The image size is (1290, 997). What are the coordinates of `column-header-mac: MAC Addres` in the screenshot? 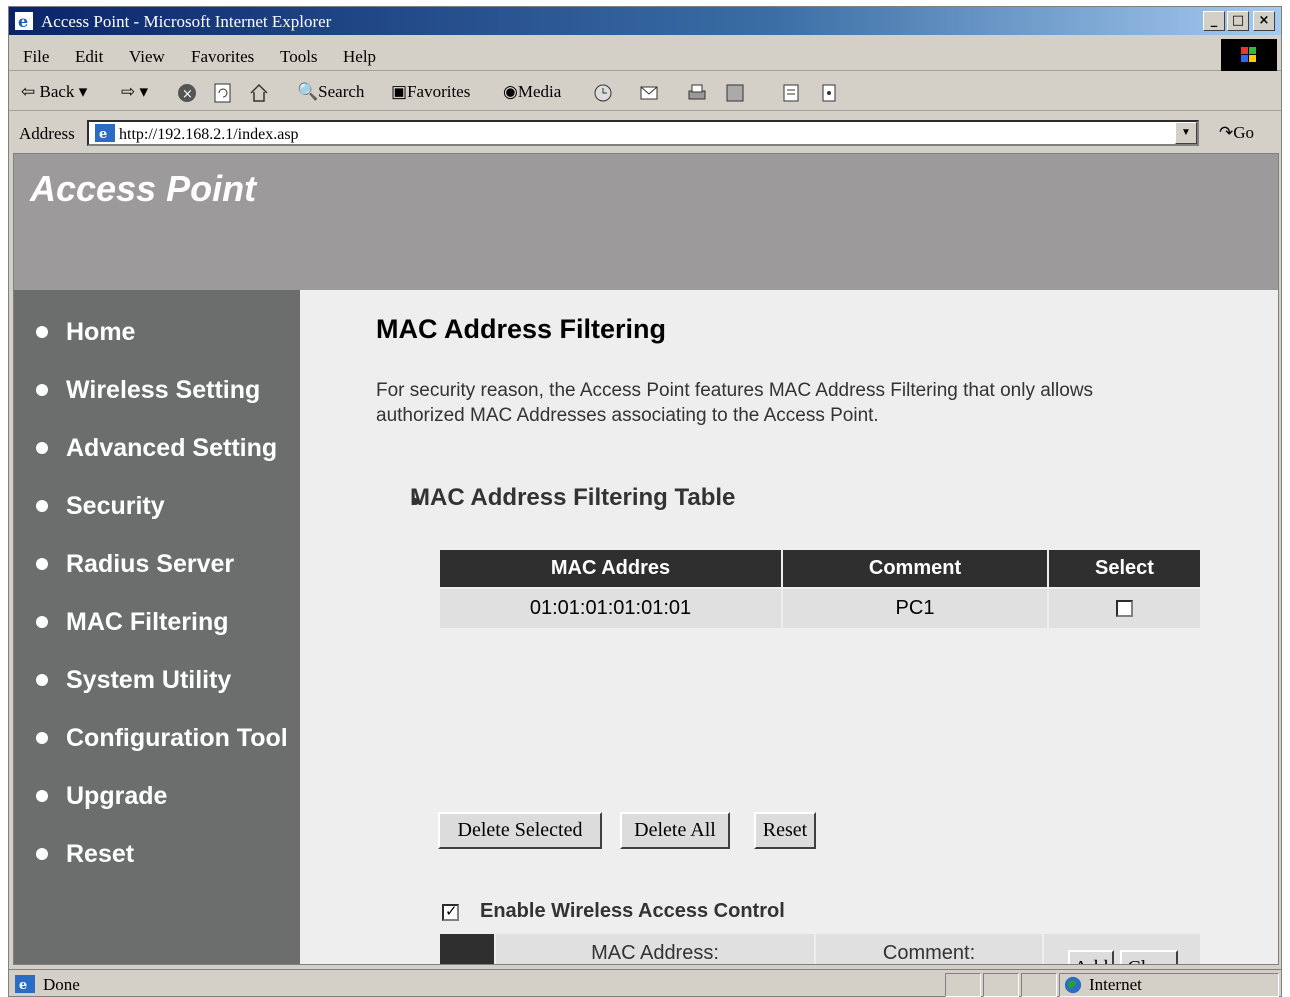 It's located at (611, 569).